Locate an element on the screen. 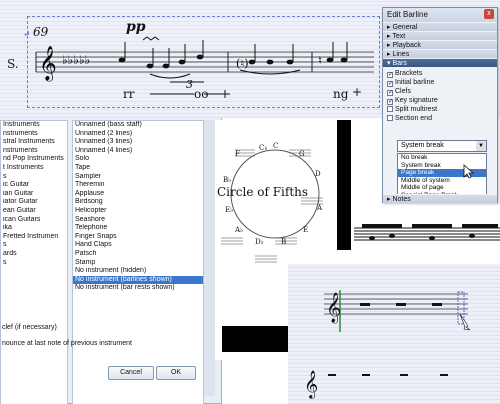  instrument-item: Finger Snaps is located at coordinates (138, 237).